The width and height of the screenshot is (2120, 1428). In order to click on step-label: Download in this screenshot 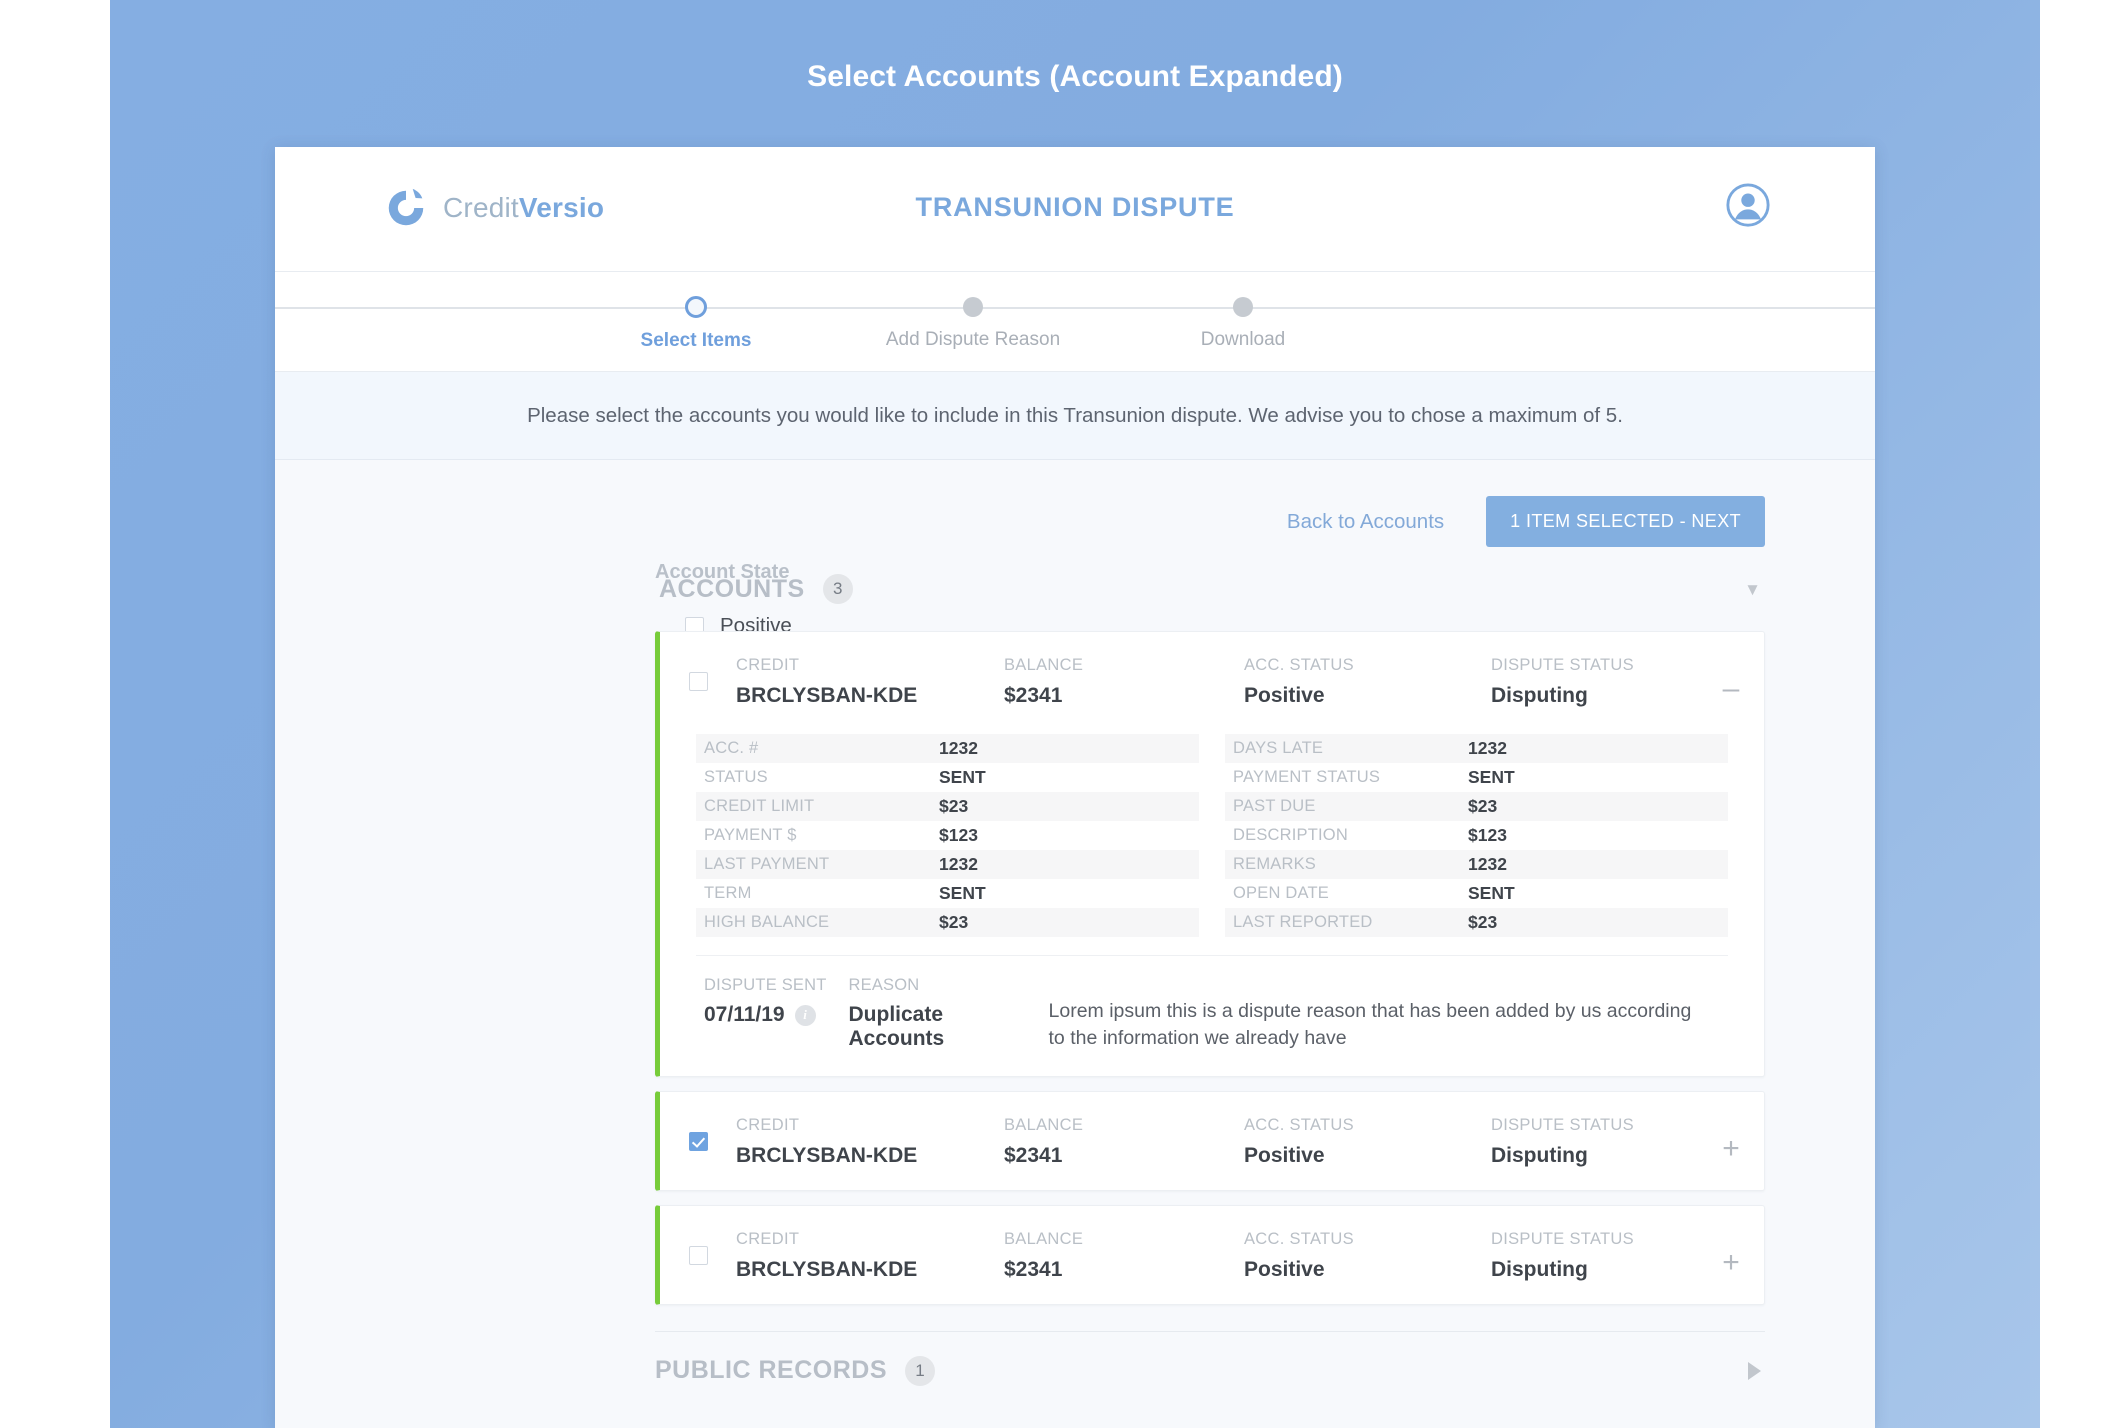, I will do `click(1243, 339)`.